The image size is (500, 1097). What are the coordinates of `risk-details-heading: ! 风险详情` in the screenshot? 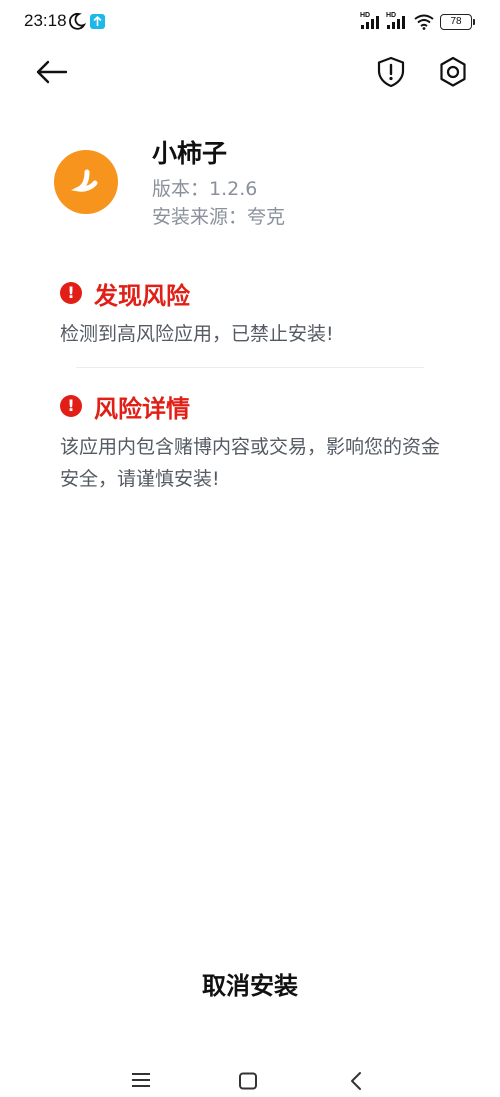 It's located at (125, 406).